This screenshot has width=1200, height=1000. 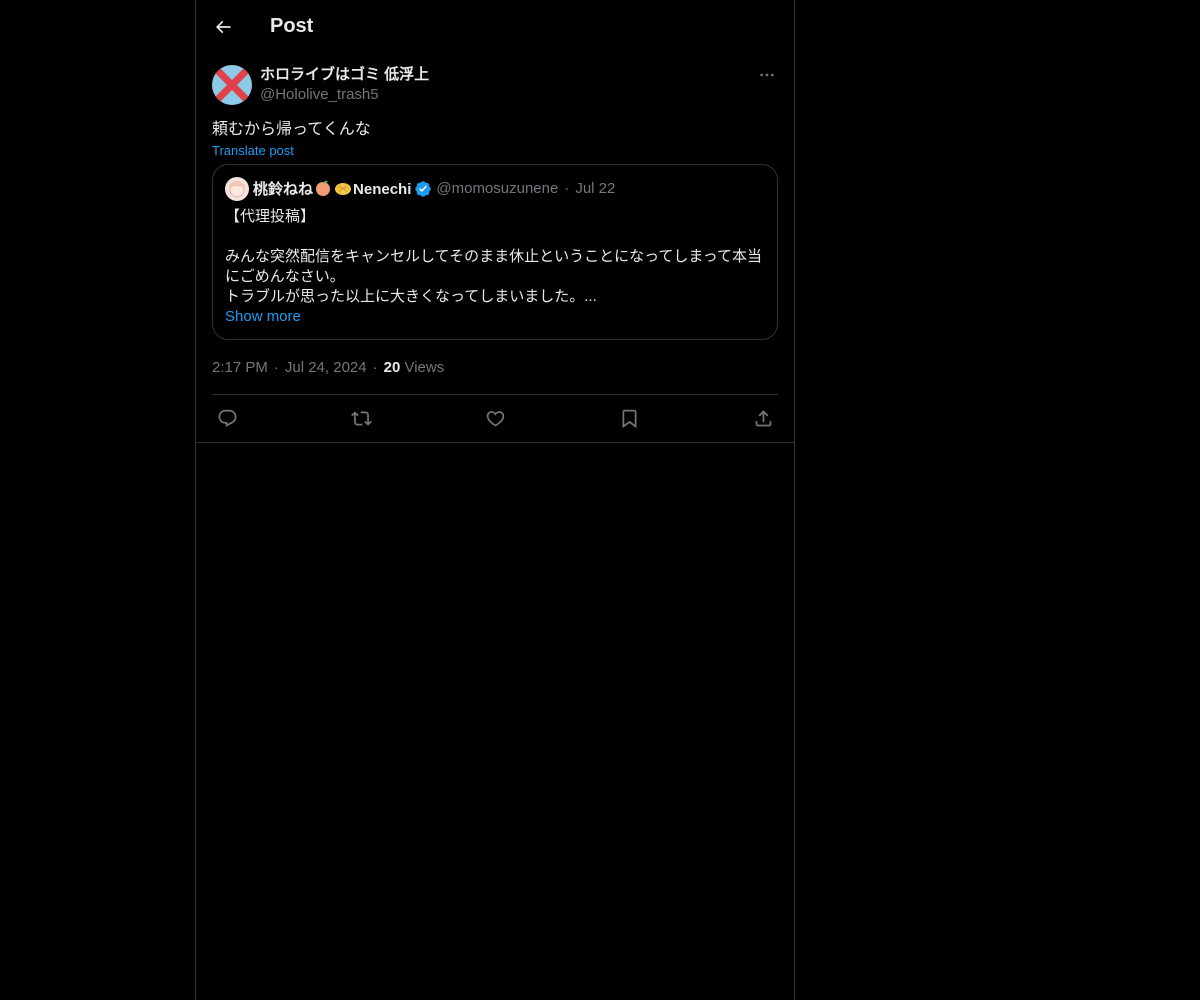 What do you see at coordinates (595, 188) in the screenshot?
I see `quoted-date: Jul 22` at bounding box center [595, 188].